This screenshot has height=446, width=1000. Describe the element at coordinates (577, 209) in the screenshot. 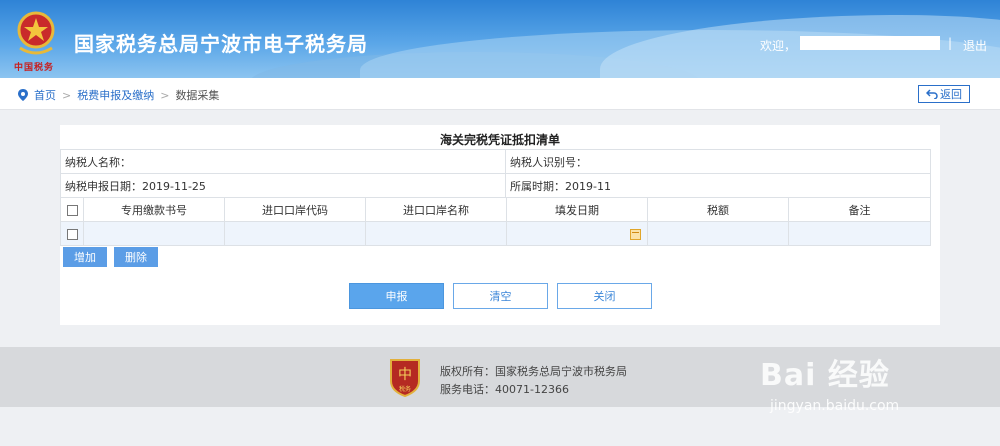

I see `column-header: 填发日期` at that location.